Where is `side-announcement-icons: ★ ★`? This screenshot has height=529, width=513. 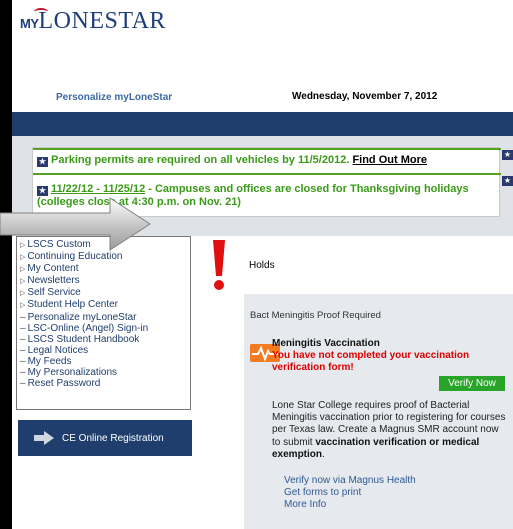
side-announcement-icons: ★ ★ is located at coordinates (507, 176).